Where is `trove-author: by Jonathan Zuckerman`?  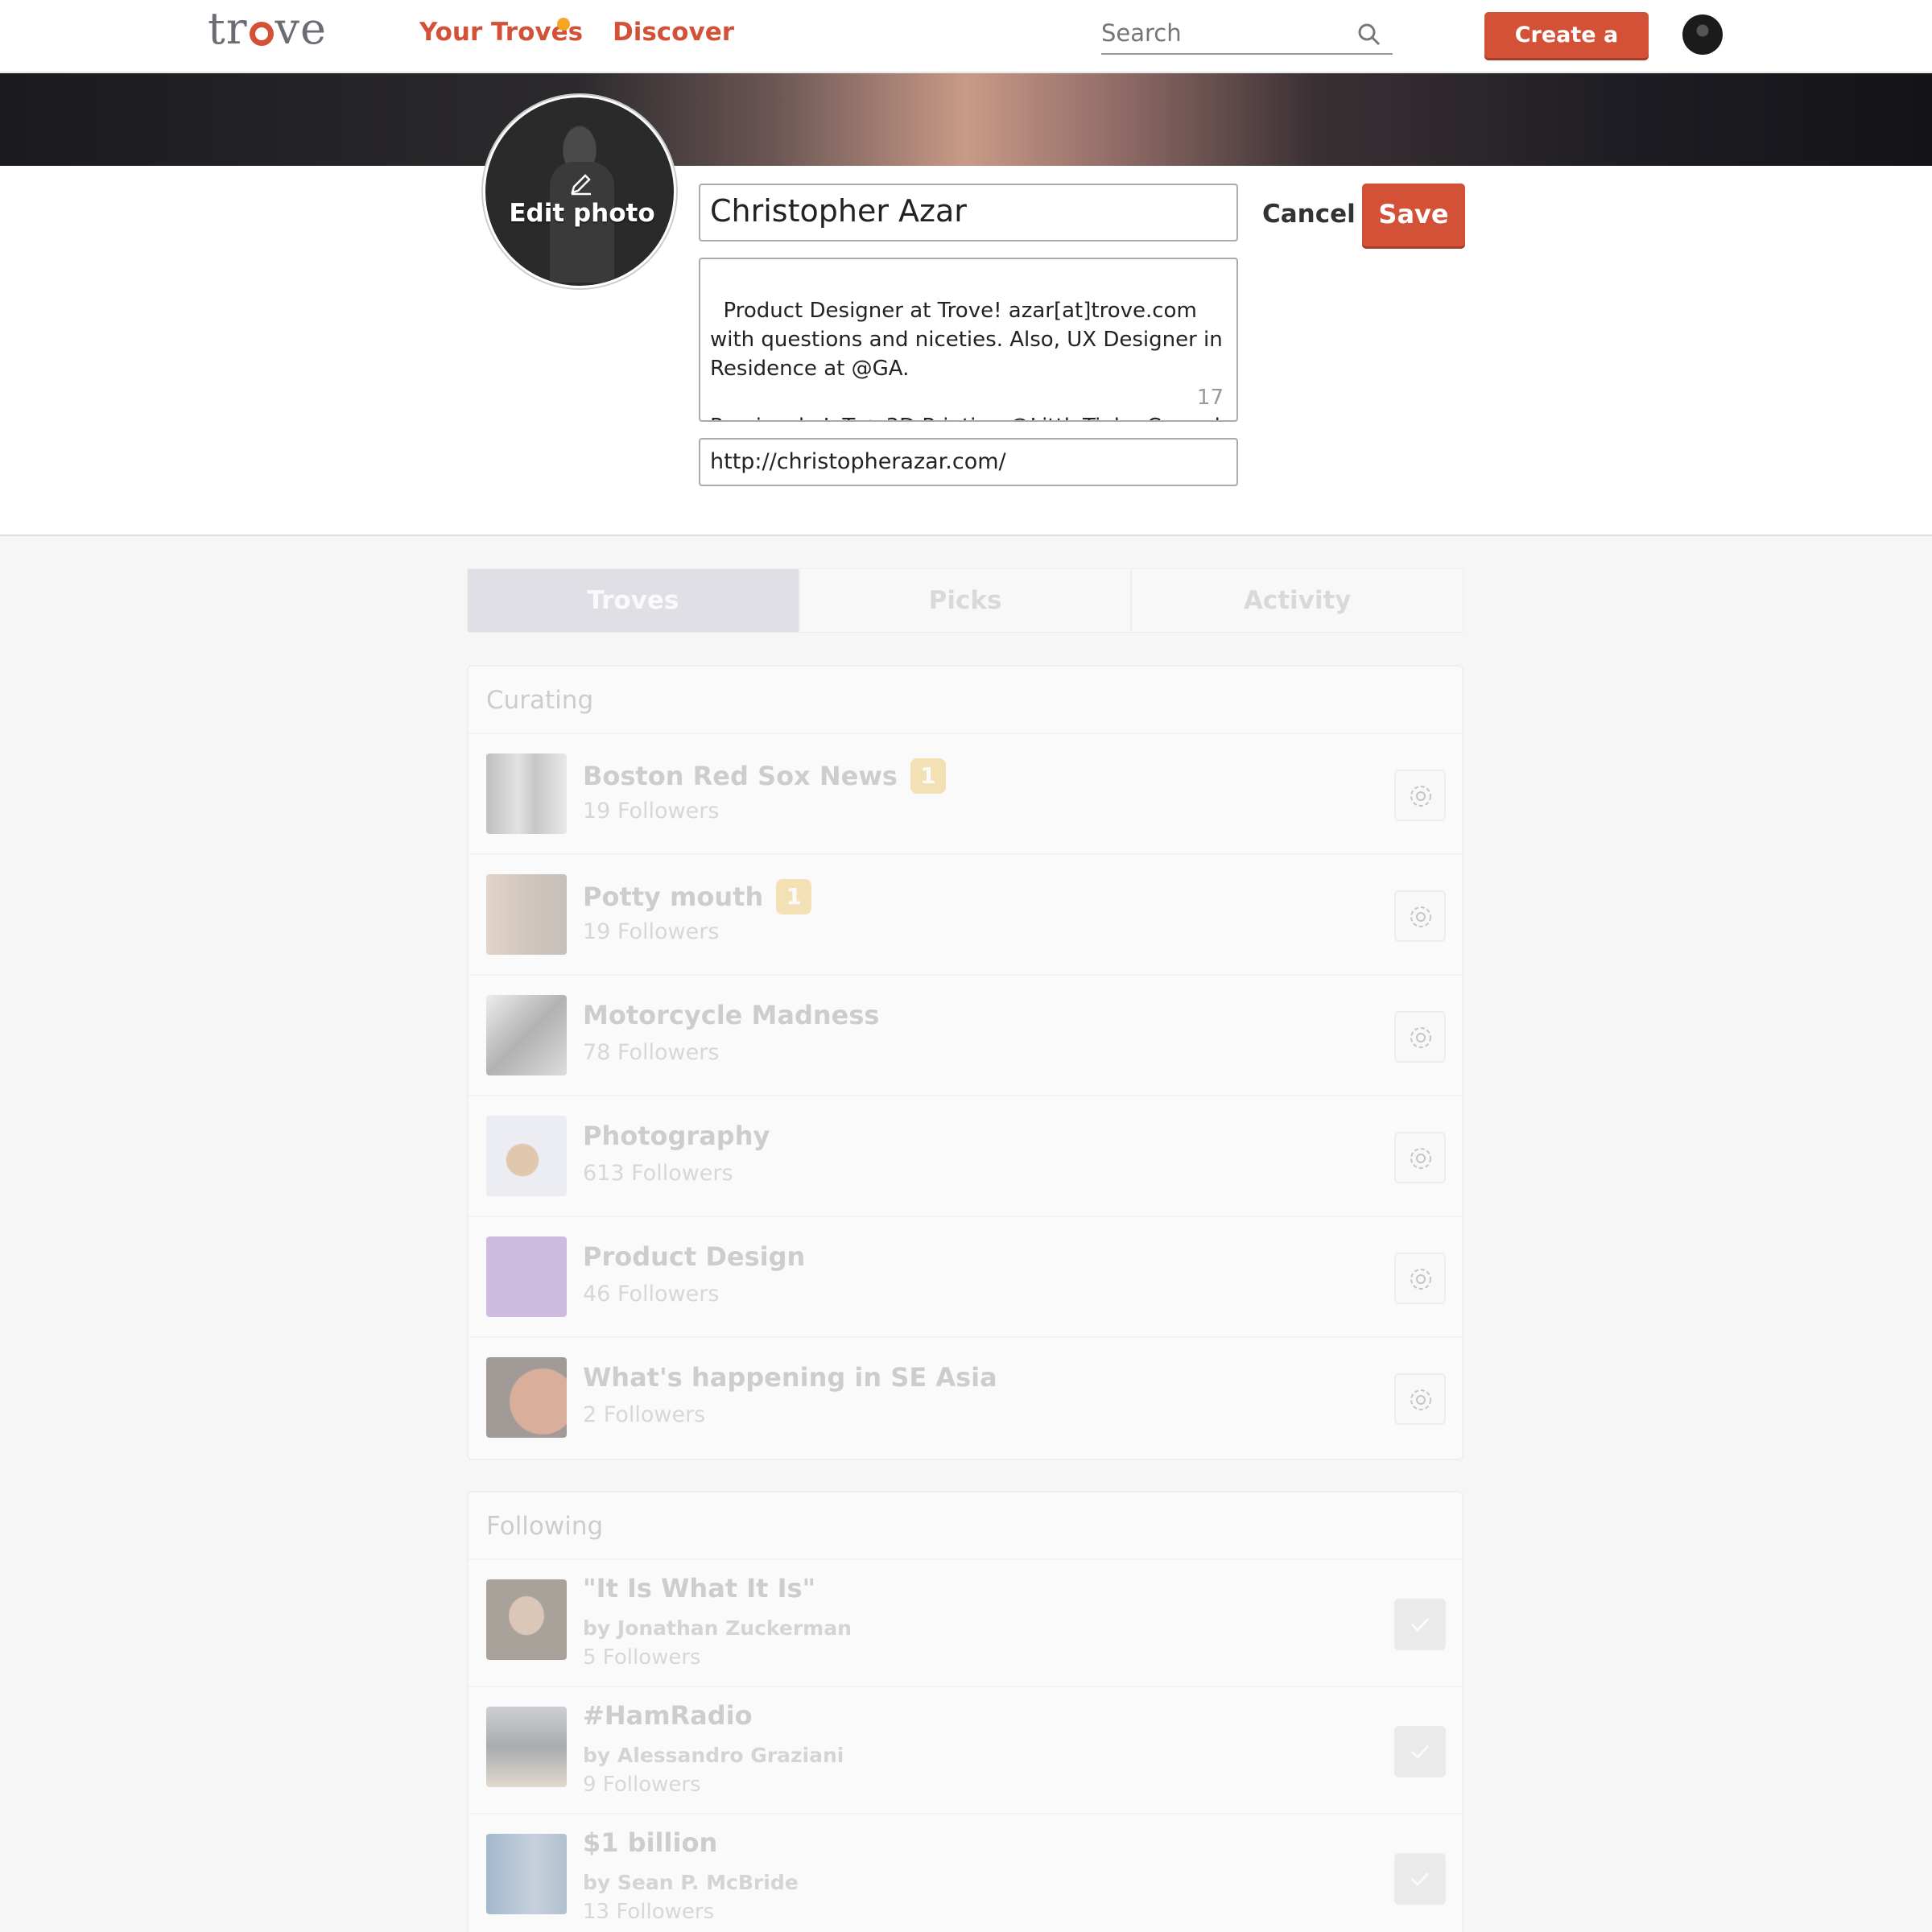
trove-author: by Jonathan Zuckerman is located at coordinates (717, 1628).